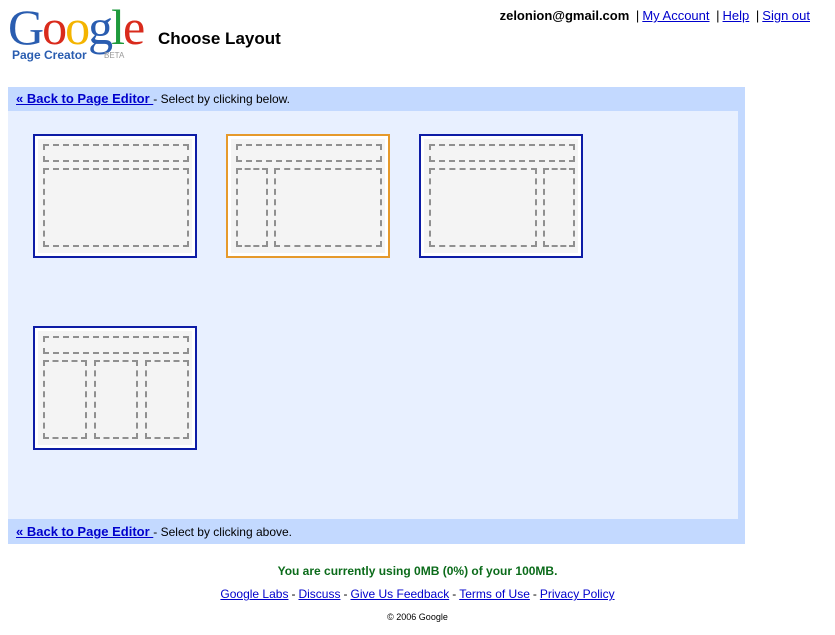 This screenshot has width=835, height=635. Describe the element at coordinates (417, 617) in the screenshot. I see `copyright: © 2006 Google` at that location.